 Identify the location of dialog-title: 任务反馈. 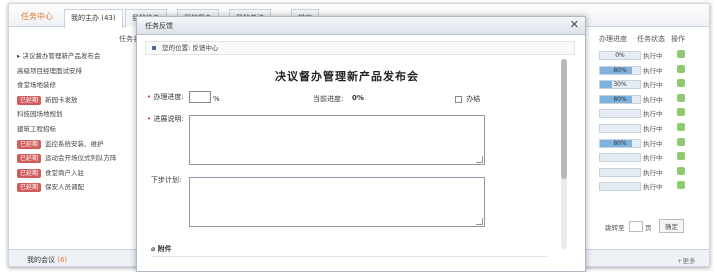
(159, 26).